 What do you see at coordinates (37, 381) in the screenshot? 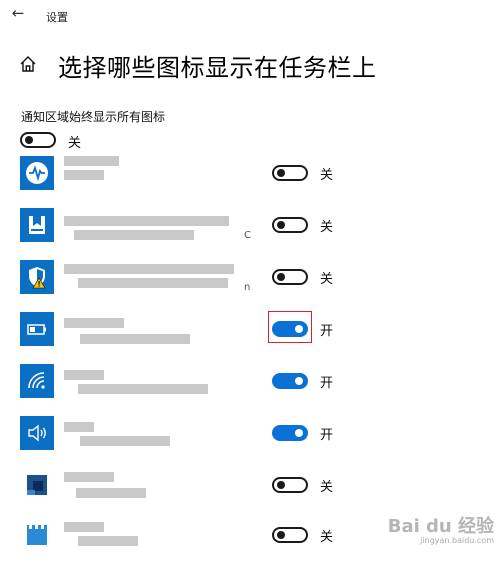
I see `wifi-icon` at bounding box center [37, 381].